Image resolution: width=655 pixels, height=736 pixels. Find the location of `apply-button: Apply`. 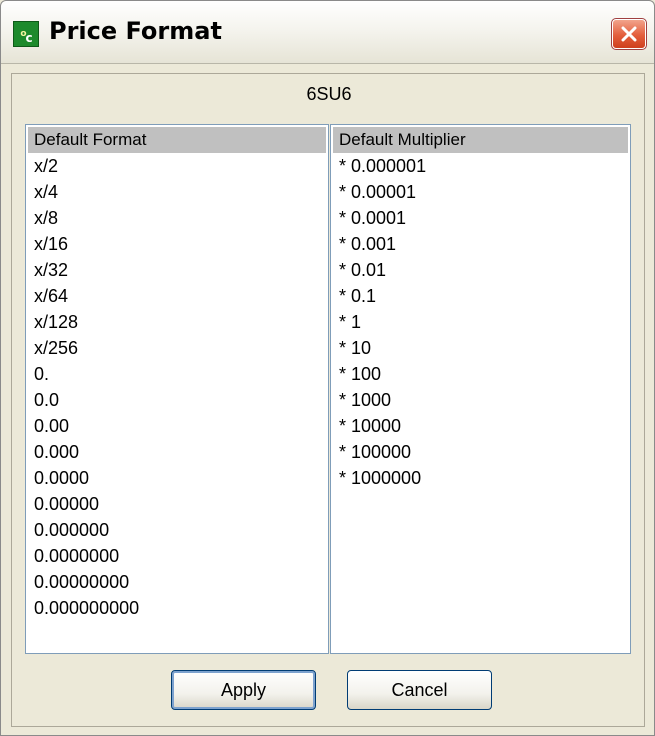

apply-button: Apply is located at coordinates (243, 690).